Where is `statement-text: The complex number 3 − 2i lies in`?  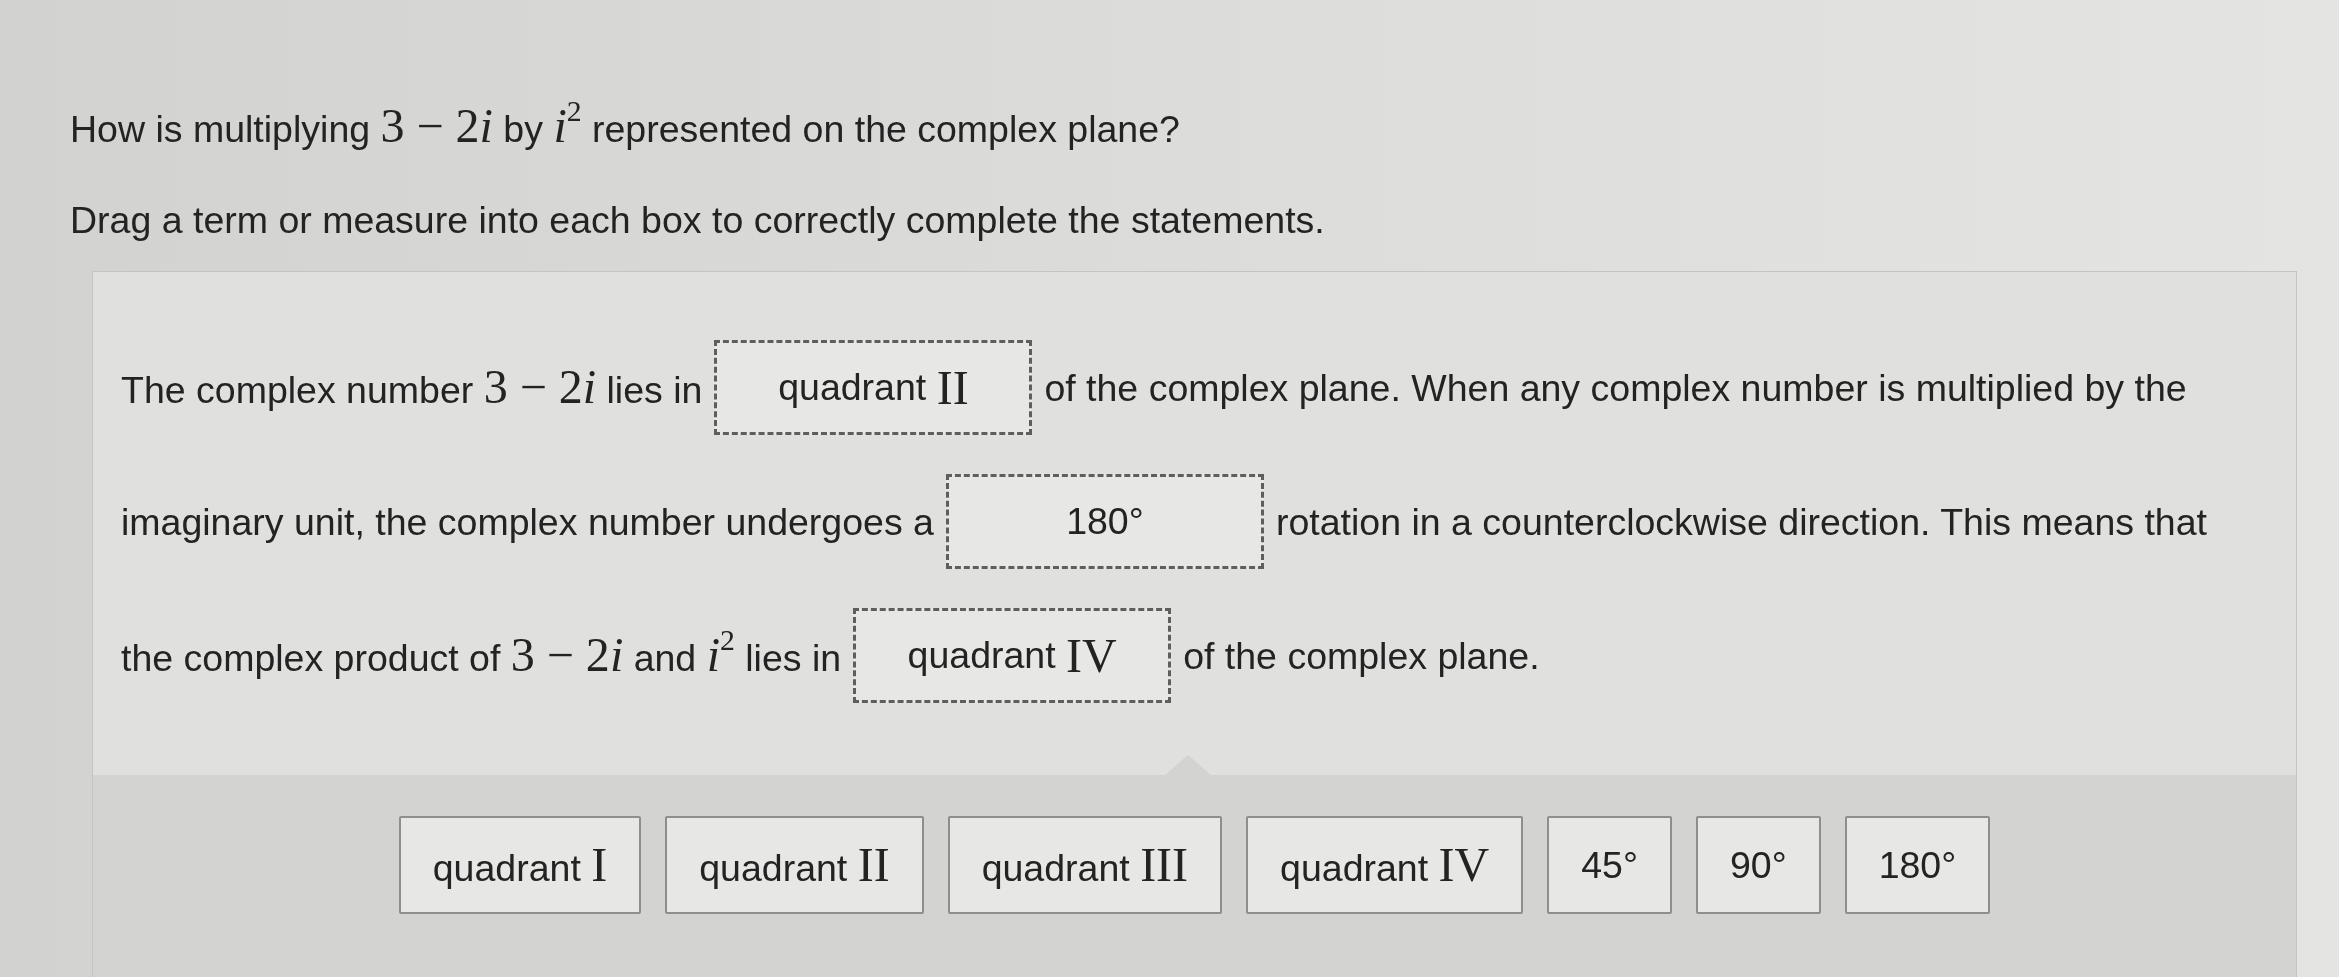 statement-text: The complex number 3 − 2i lies in is located at coordinates (412, 387).